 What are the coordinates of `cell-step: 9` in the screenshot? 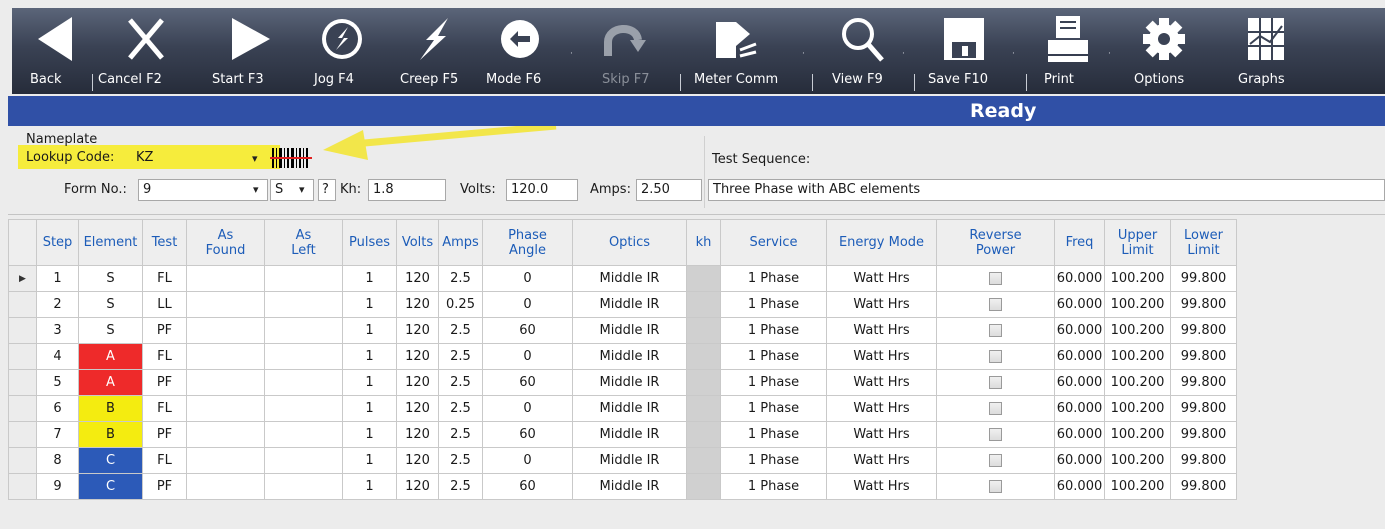 It's located at (57, 486).